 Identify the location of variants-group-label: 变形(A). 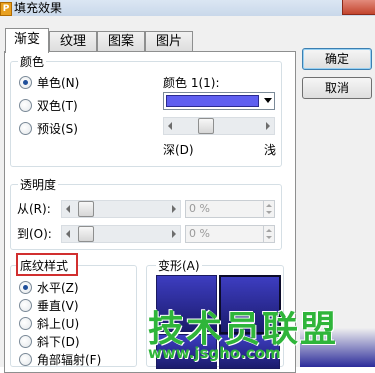
(179, 265).